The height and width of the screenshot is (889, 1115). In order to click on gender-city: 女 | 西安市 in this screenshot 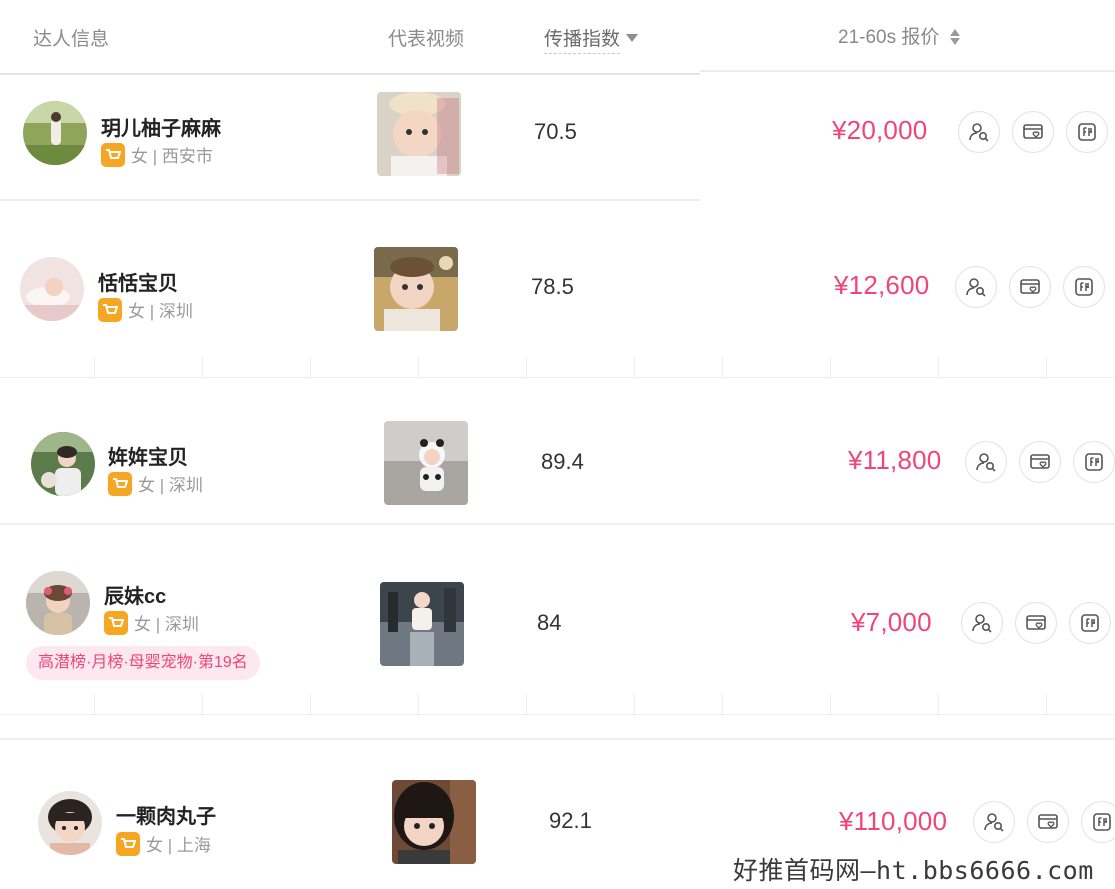, I will do `click(172, 156)`.